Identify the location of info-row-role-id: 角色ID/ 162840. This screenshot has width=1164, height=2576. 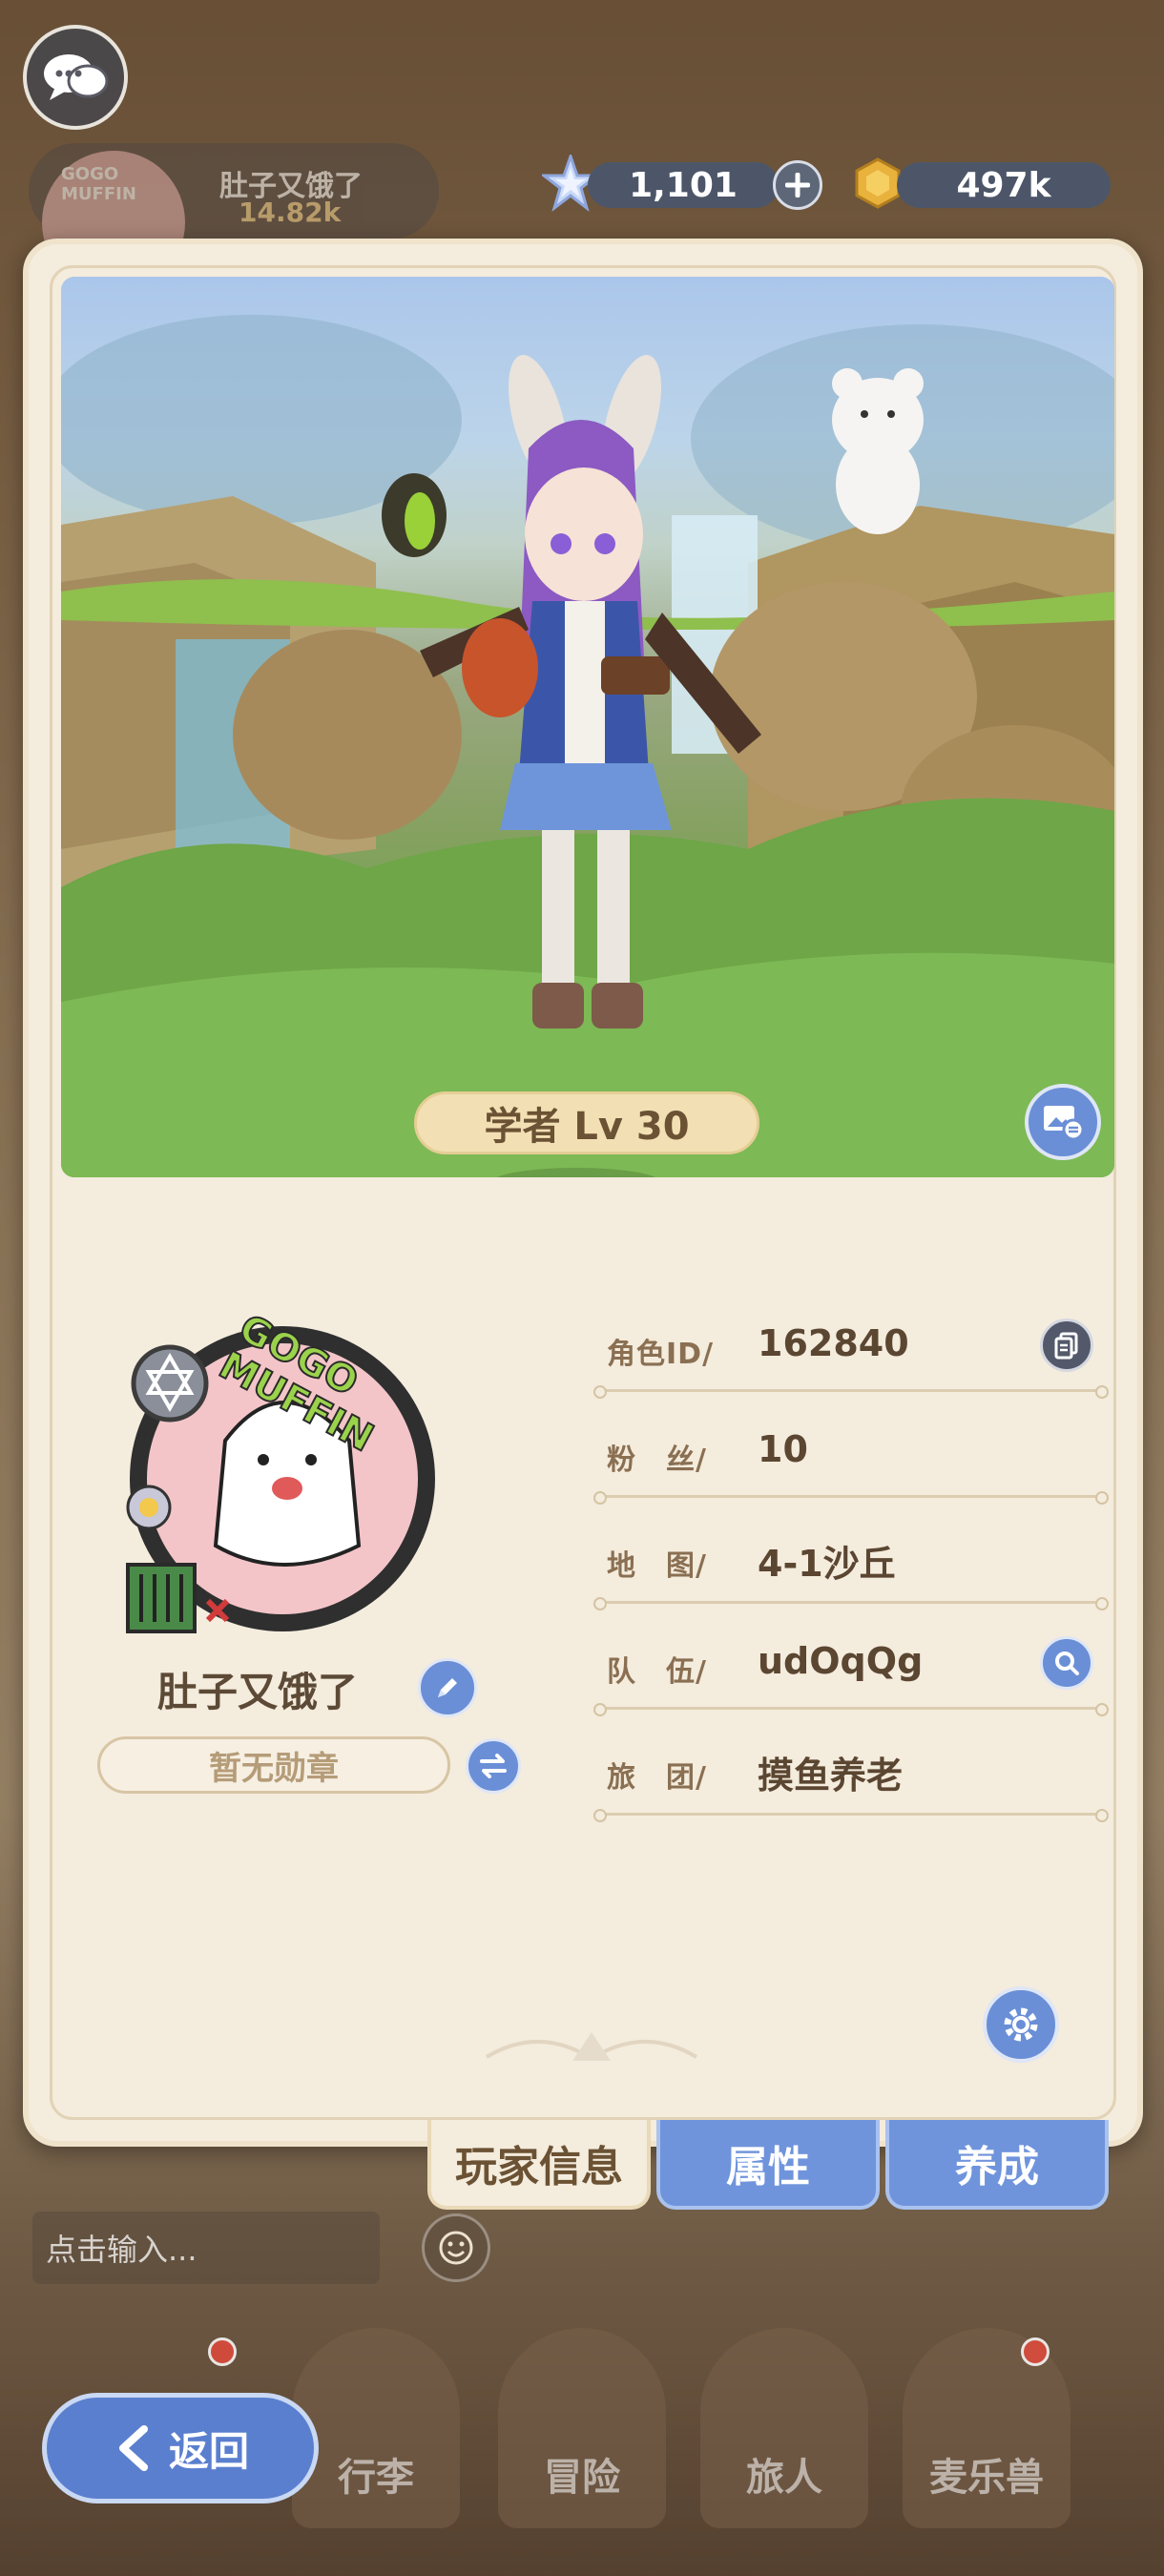
(851, 1361).